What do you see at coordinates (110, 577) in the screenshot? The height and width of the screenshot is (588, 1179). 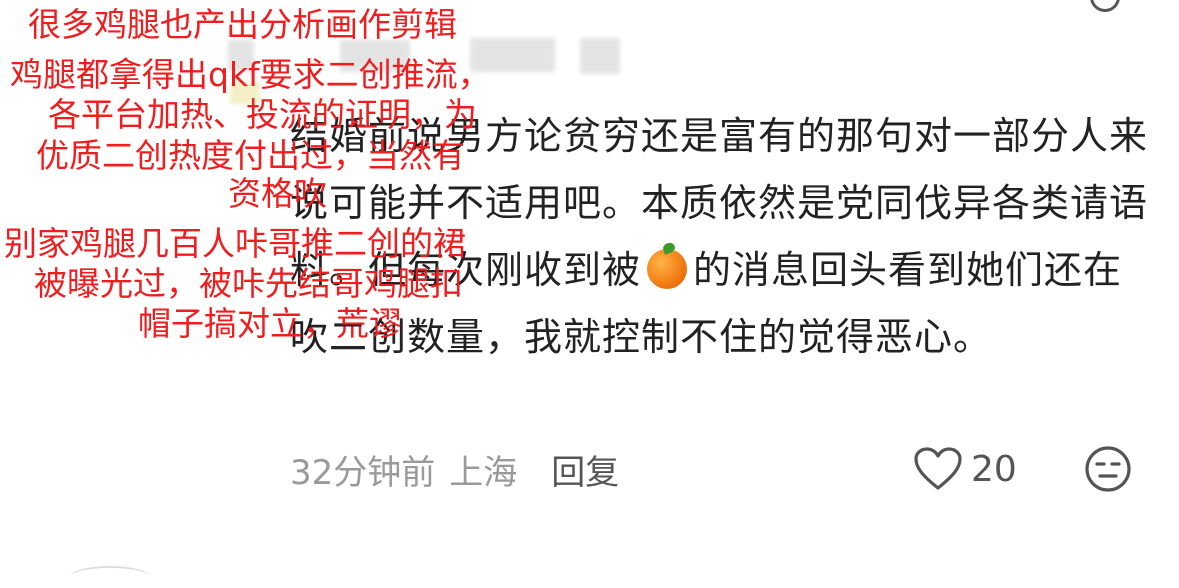 I see `next-comment-avatar-partial` at bounding box center [110, 577].